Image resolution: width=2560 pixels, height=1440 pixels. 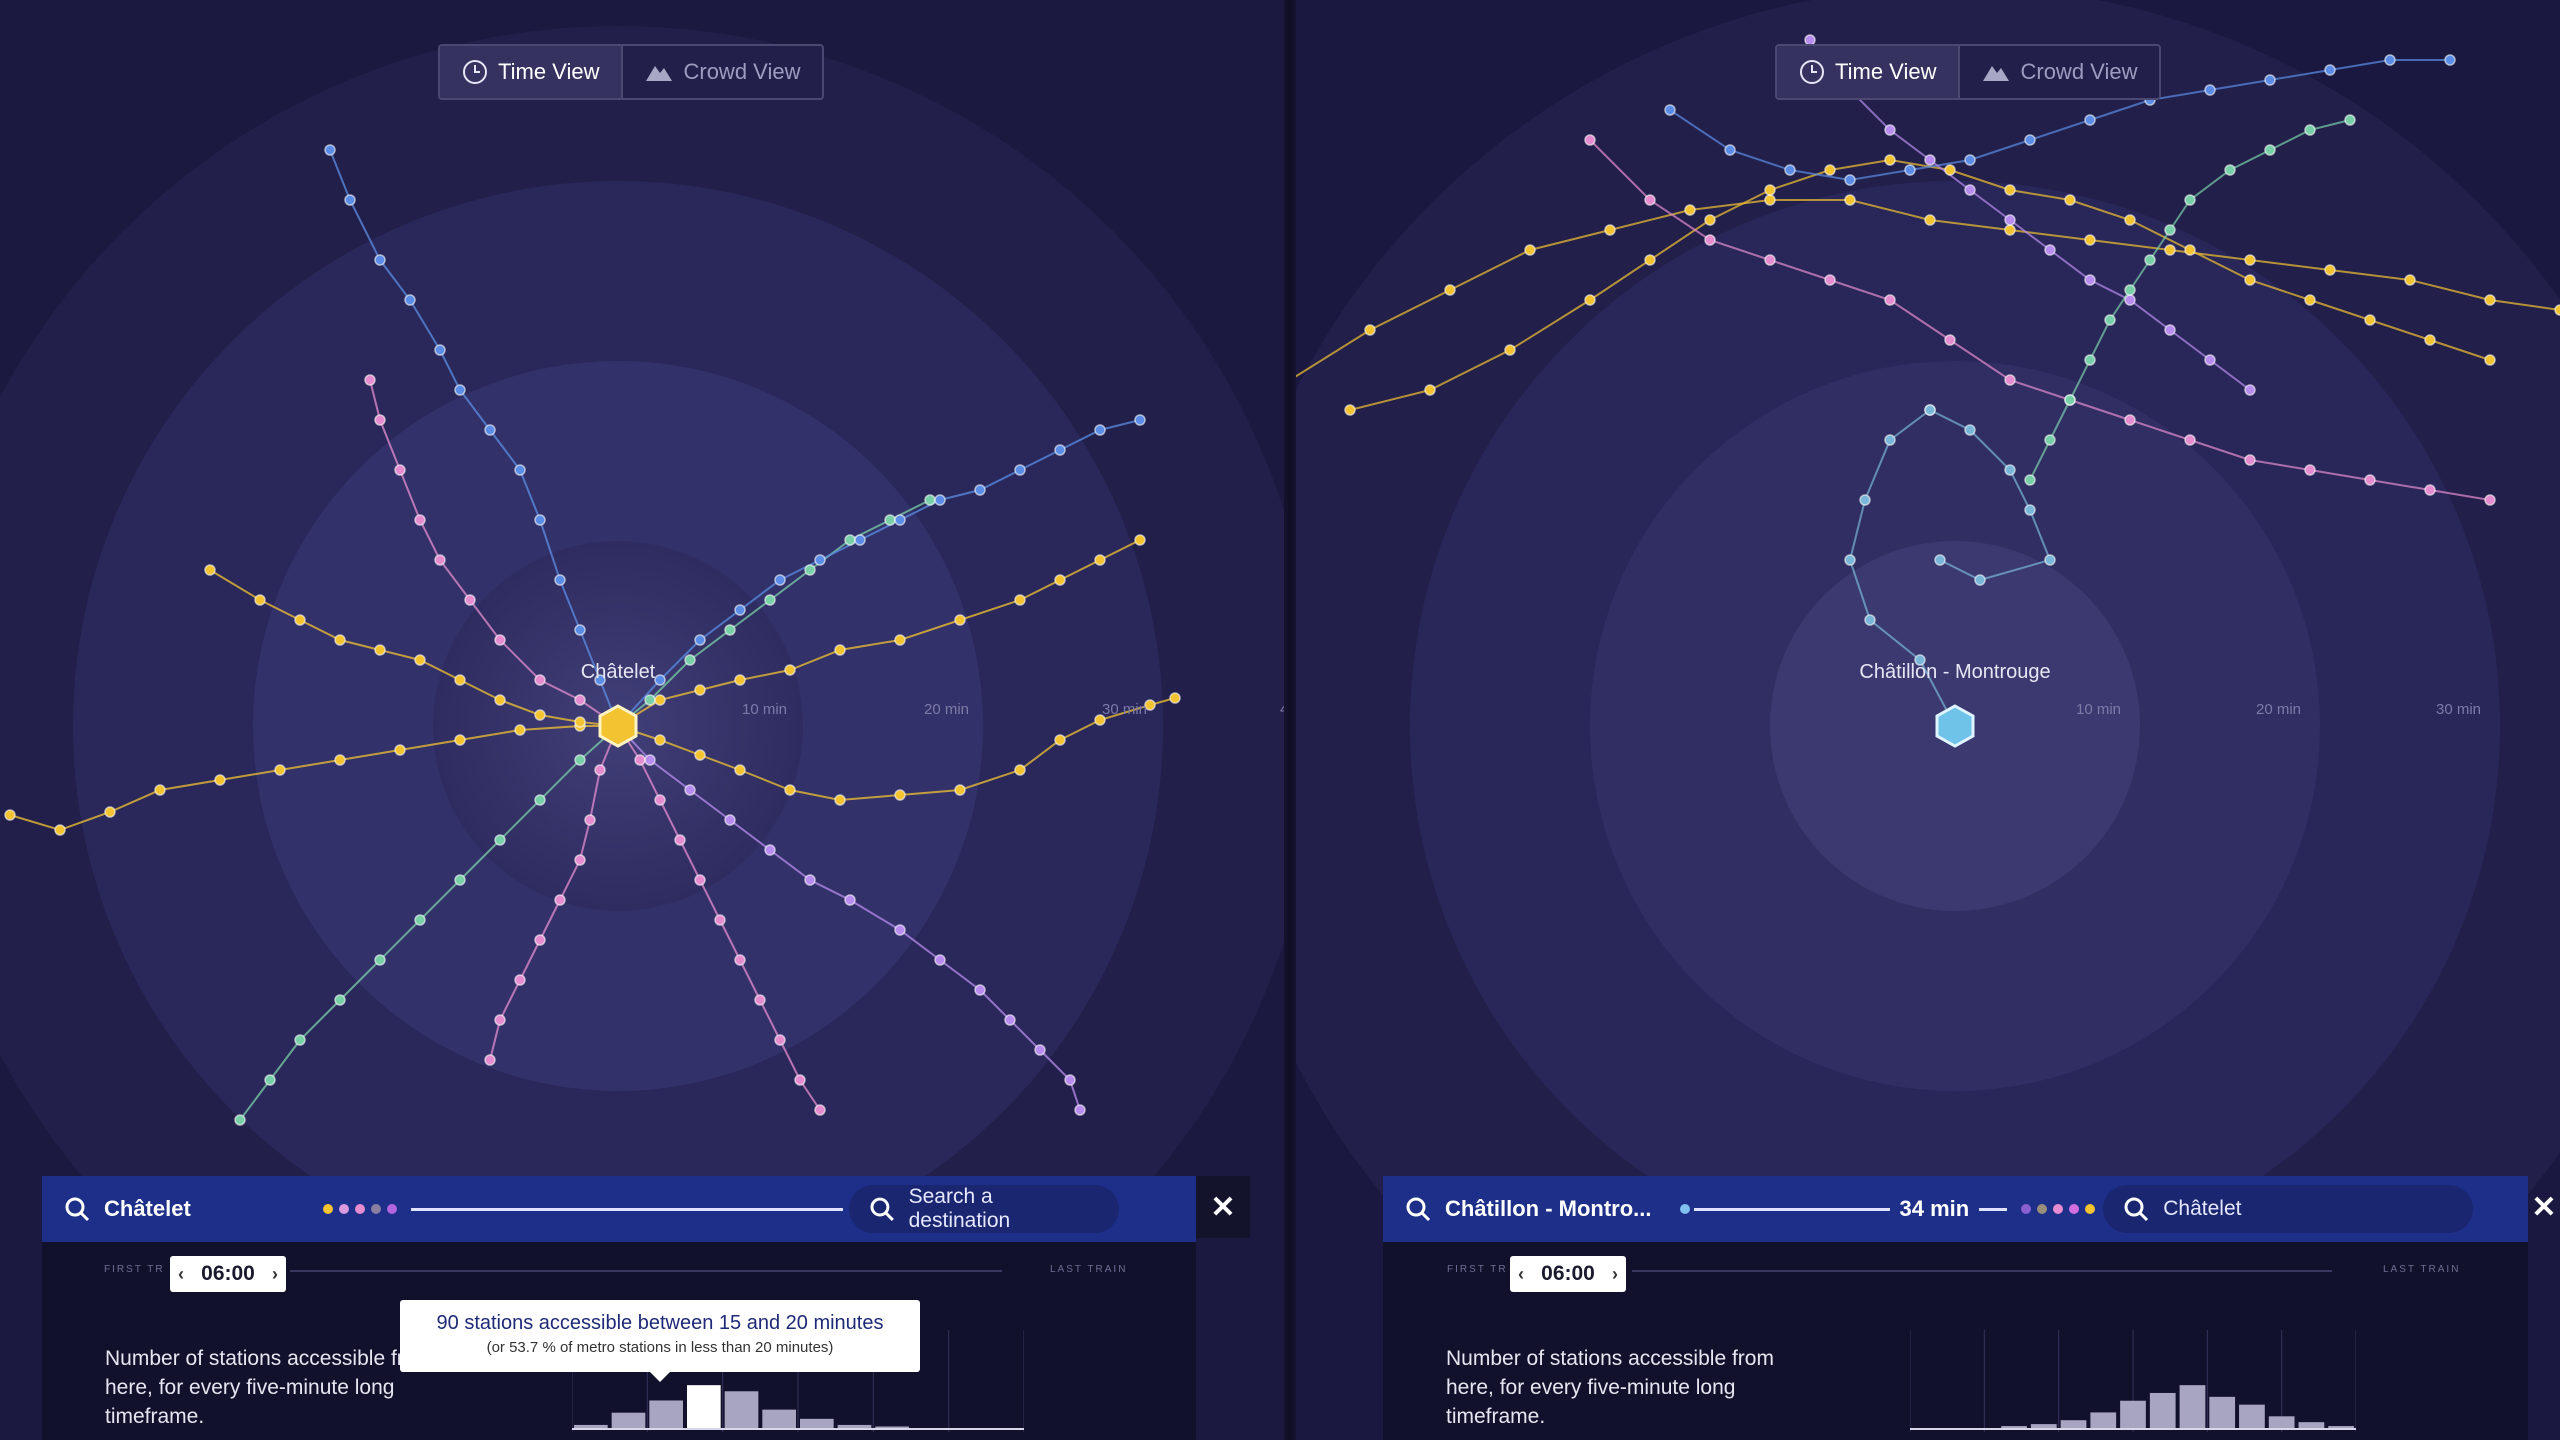 I want to click on chevron-right-icon: ›, so click(x=1615, y=1274).